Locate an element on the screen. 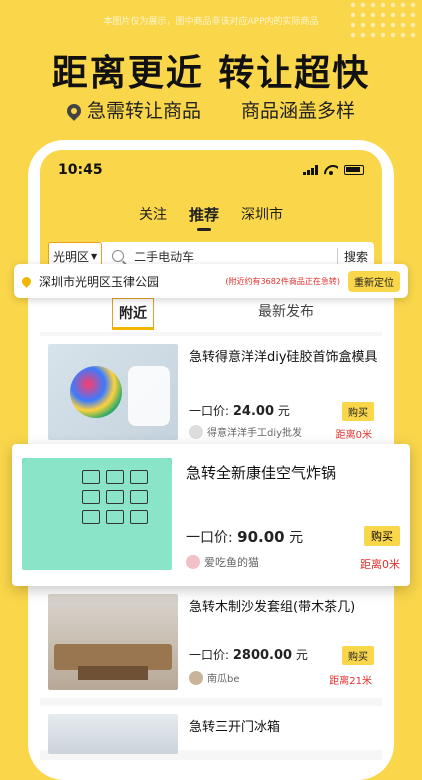 This screenshot has width=422, height=780. listing-distance: 距离21米 is located at coordinates (350, 681).